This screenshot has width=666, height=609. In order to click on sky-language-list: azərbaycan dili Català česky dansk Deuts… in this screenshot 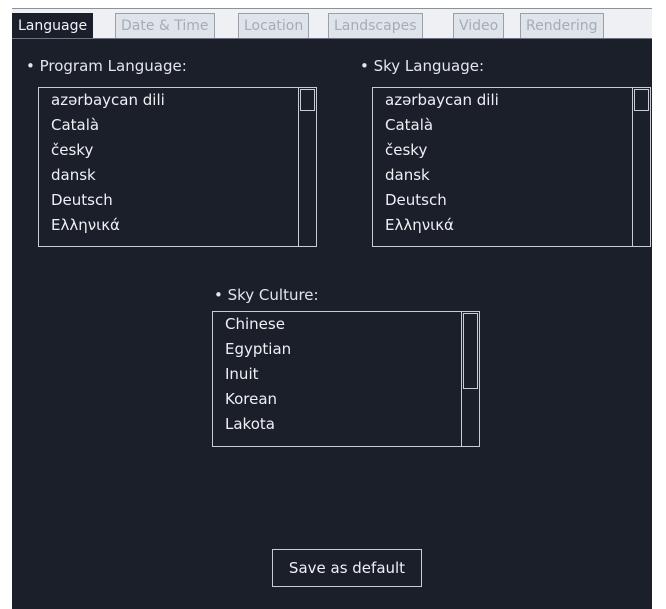, I will do `click(511, 167)`.